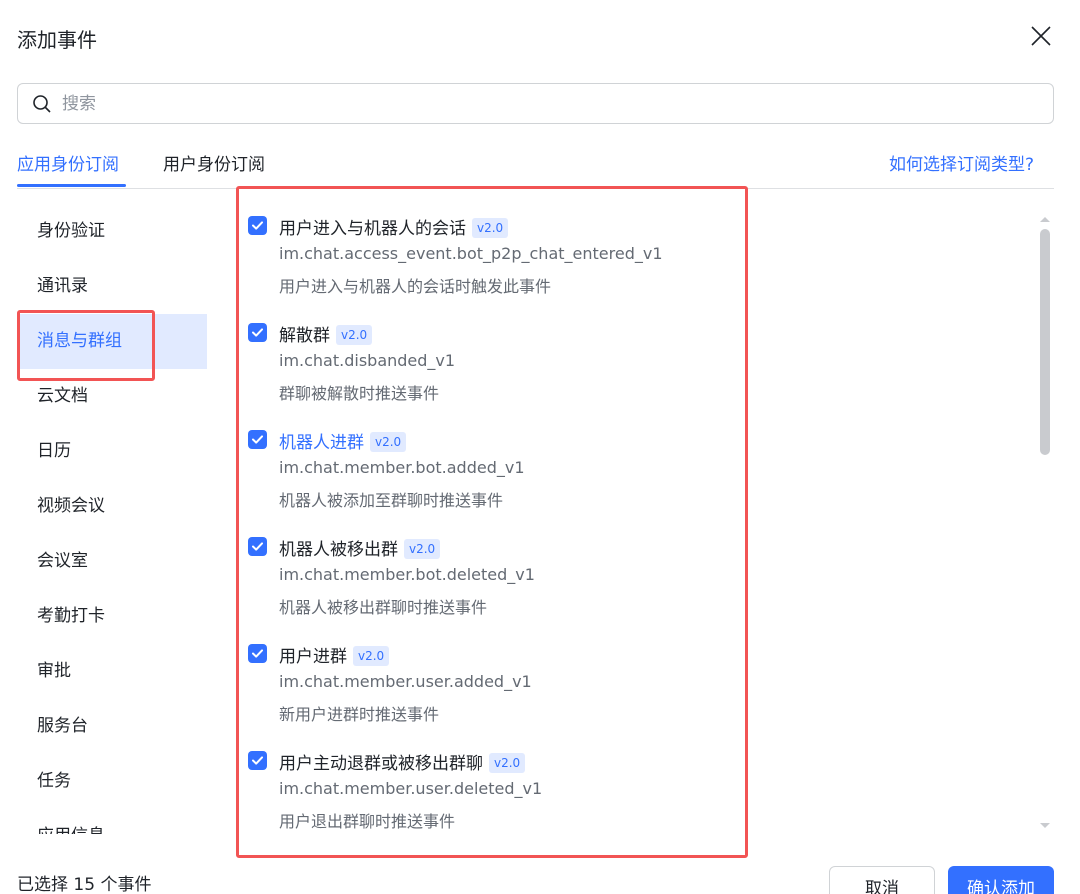  What do you see at coordinates (338, 550) in the screenshot?
I see `event-name-text: 机器人被移出群` at bounding box center [338, 550].